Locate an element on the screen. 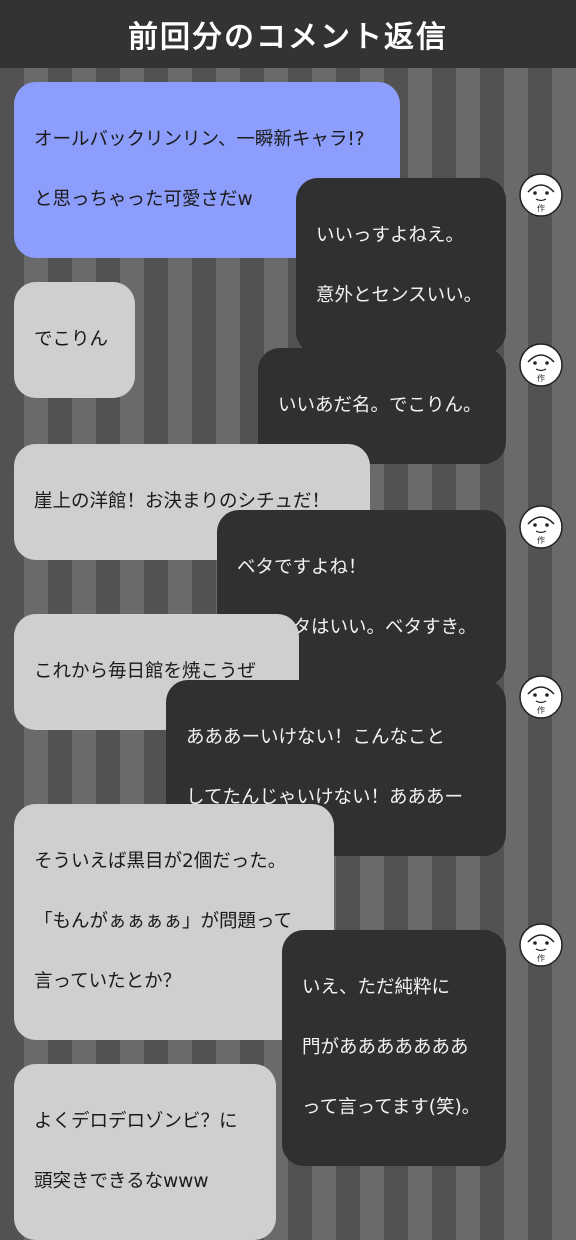 The width and height of the screenshot is (576, 1240). author-reply-bubble: いえ、ただ純粋に 門があああああああ って言ってます(笑)。 is located at coordinates (394, 1048).